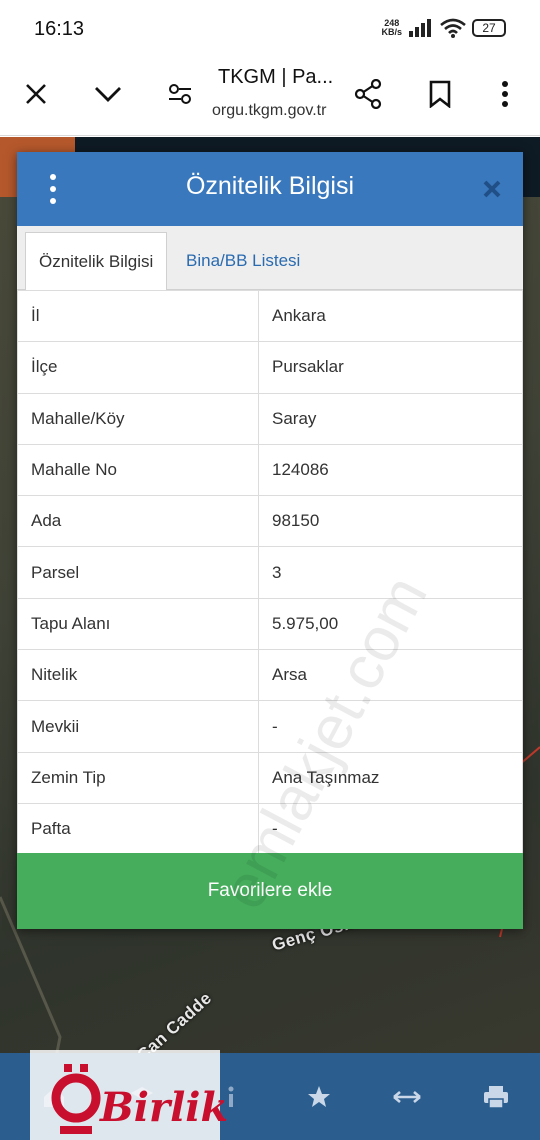  I want to click on table-row: İl Ankara, so click(270, 316).